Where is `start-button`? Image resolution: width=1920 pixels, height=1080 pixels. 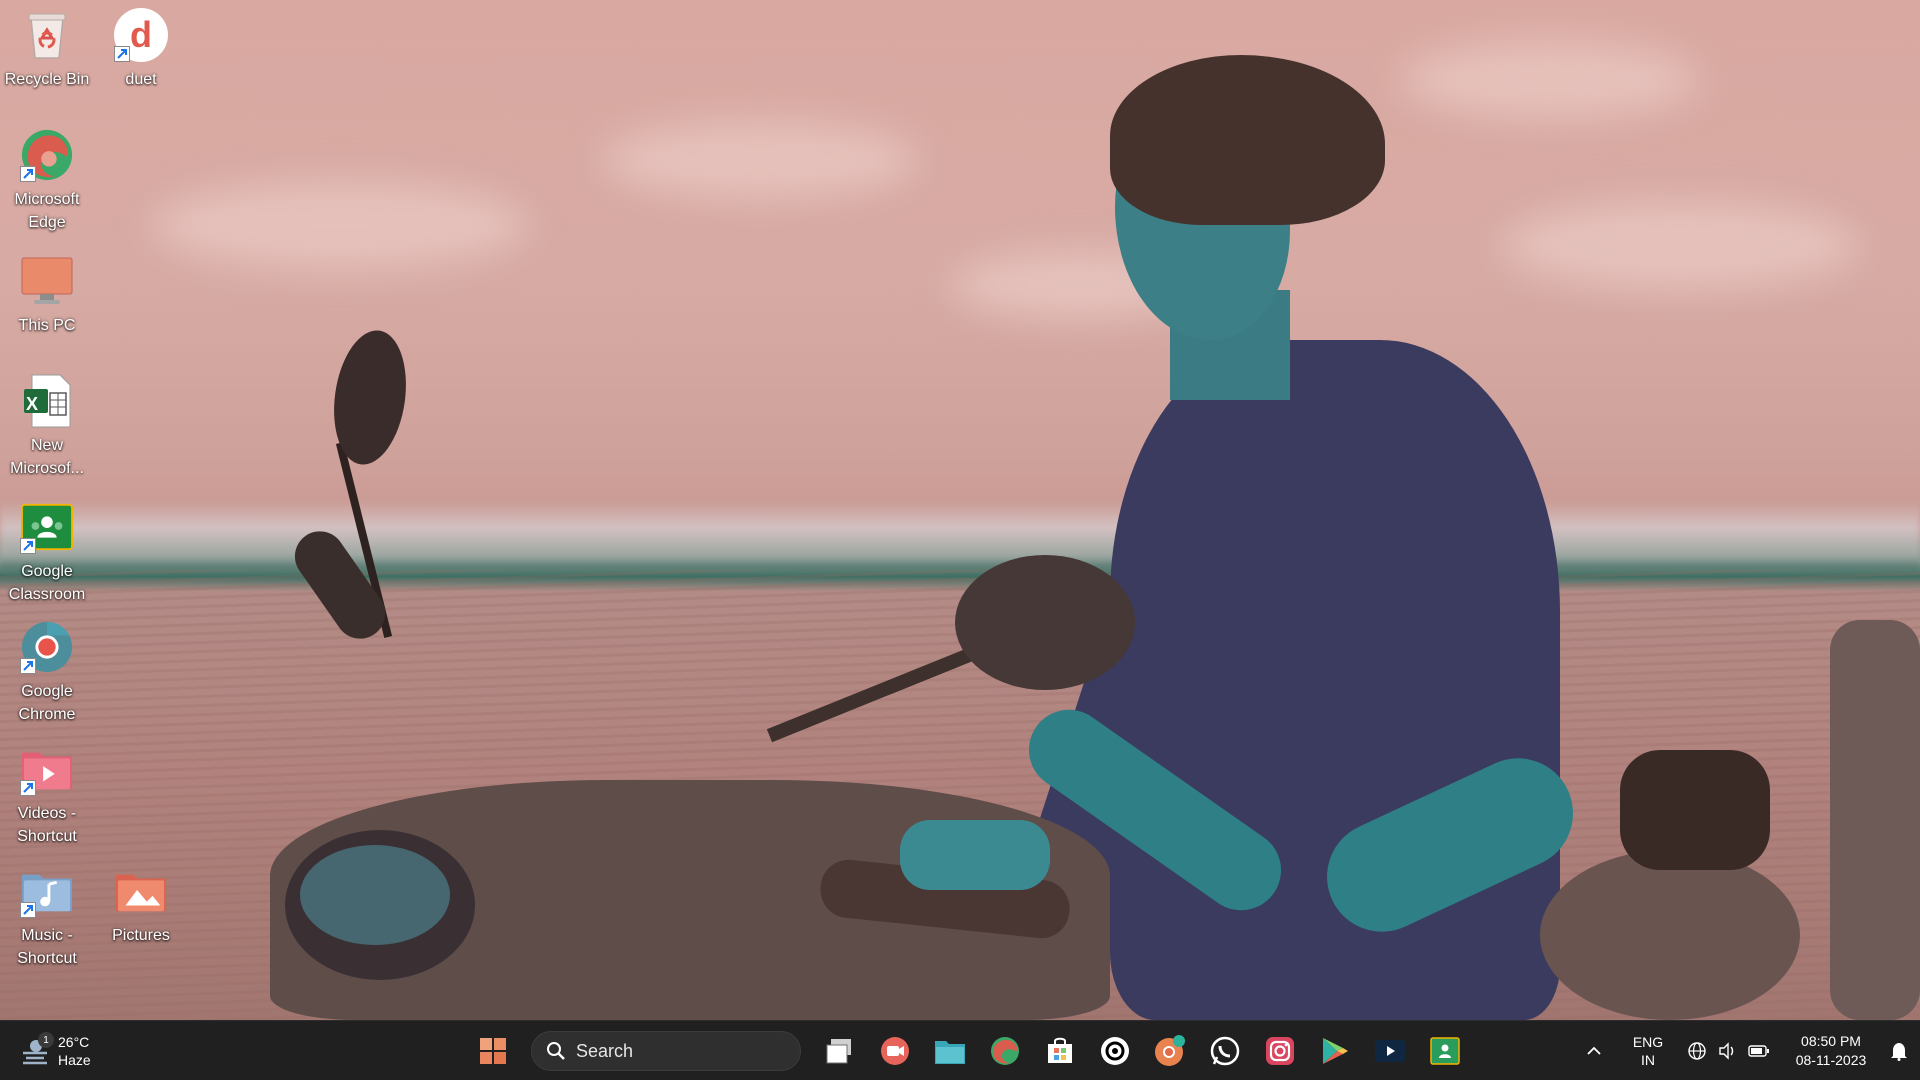 start-button is located at coordinates (492, 1051).